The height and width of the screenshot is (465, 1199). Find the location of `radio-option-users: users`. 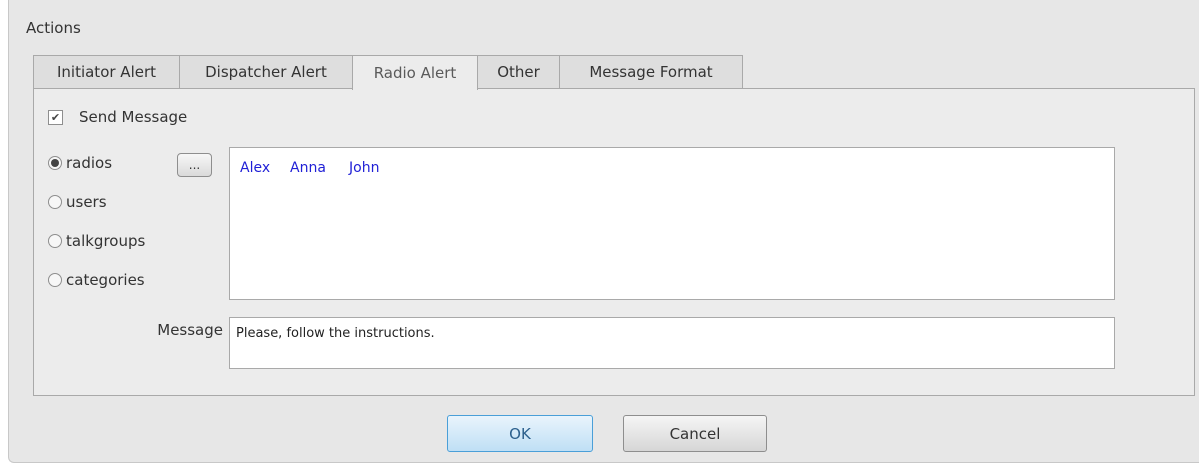

radio-option-users: users is located at coordinates (77, 202).